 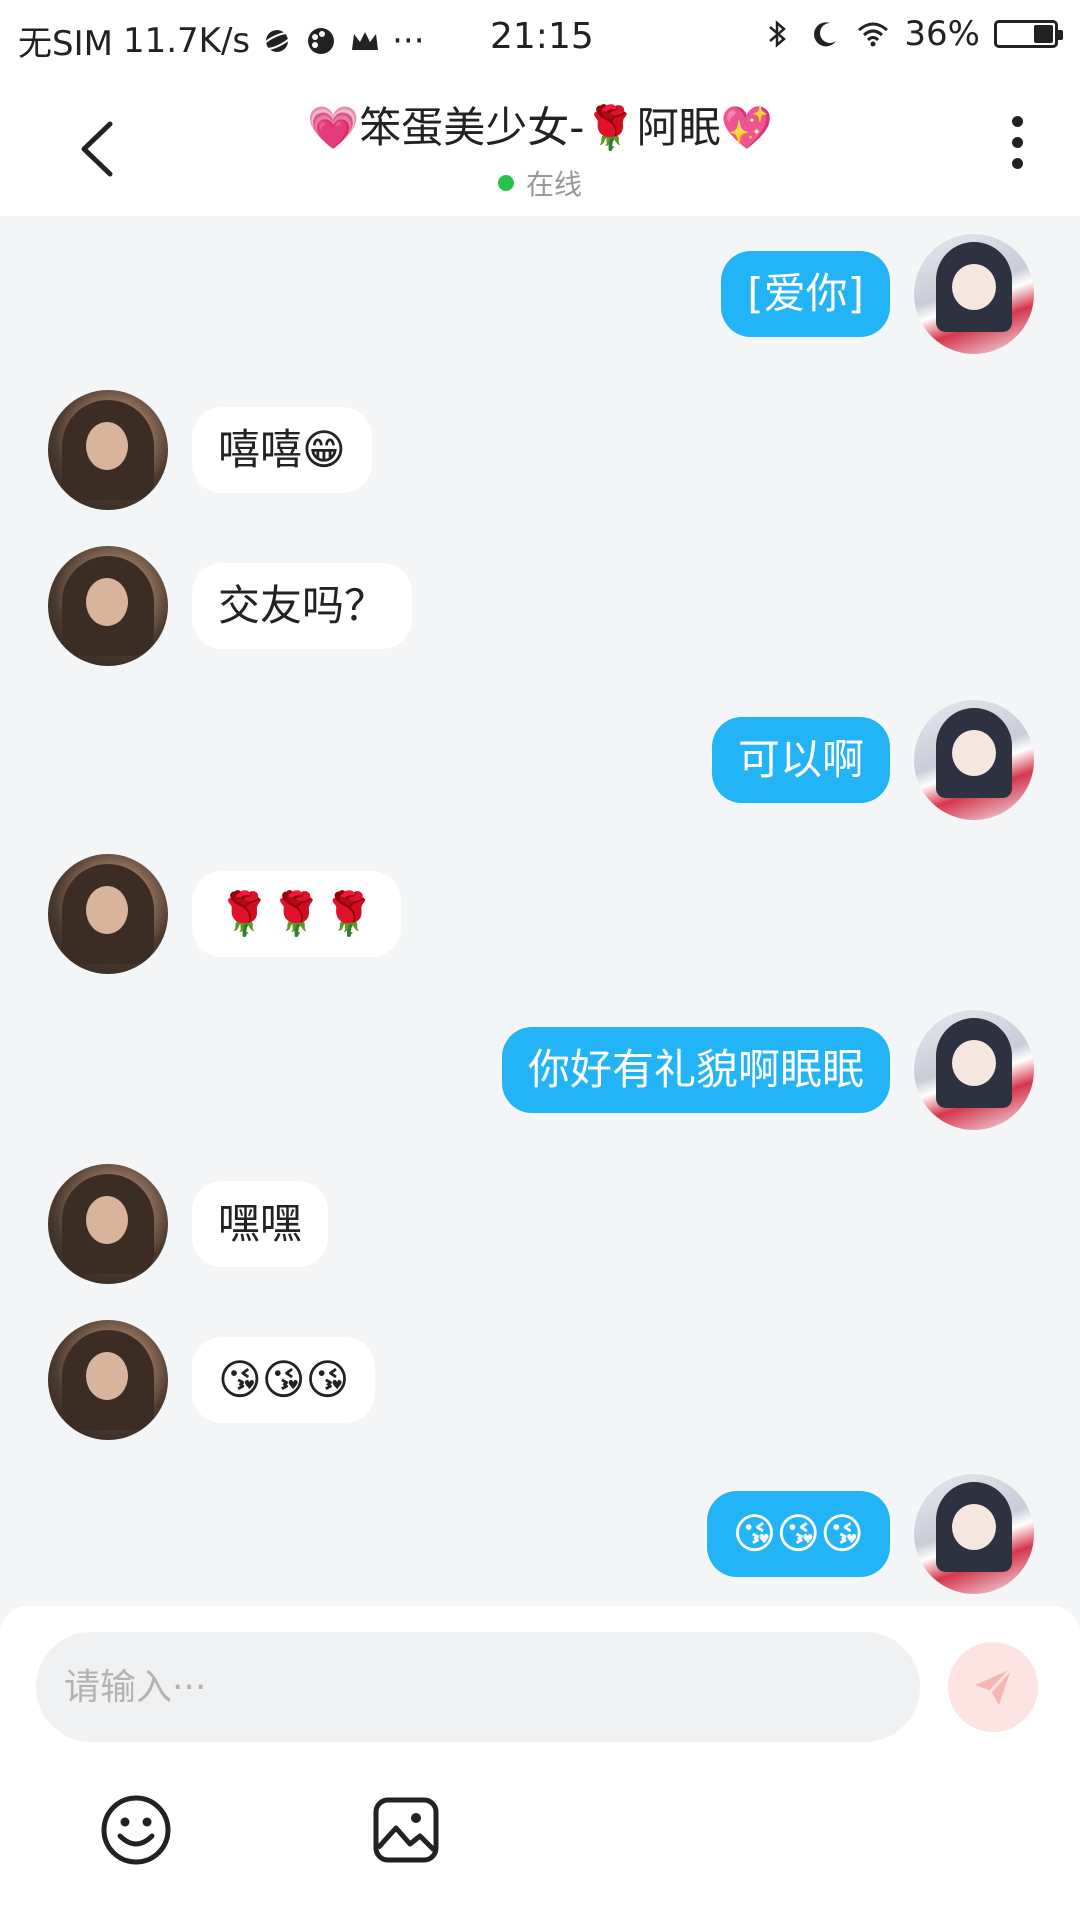 I want to click on message-row-outgoing: 😘😘😘, so click(x=870, y=1534).